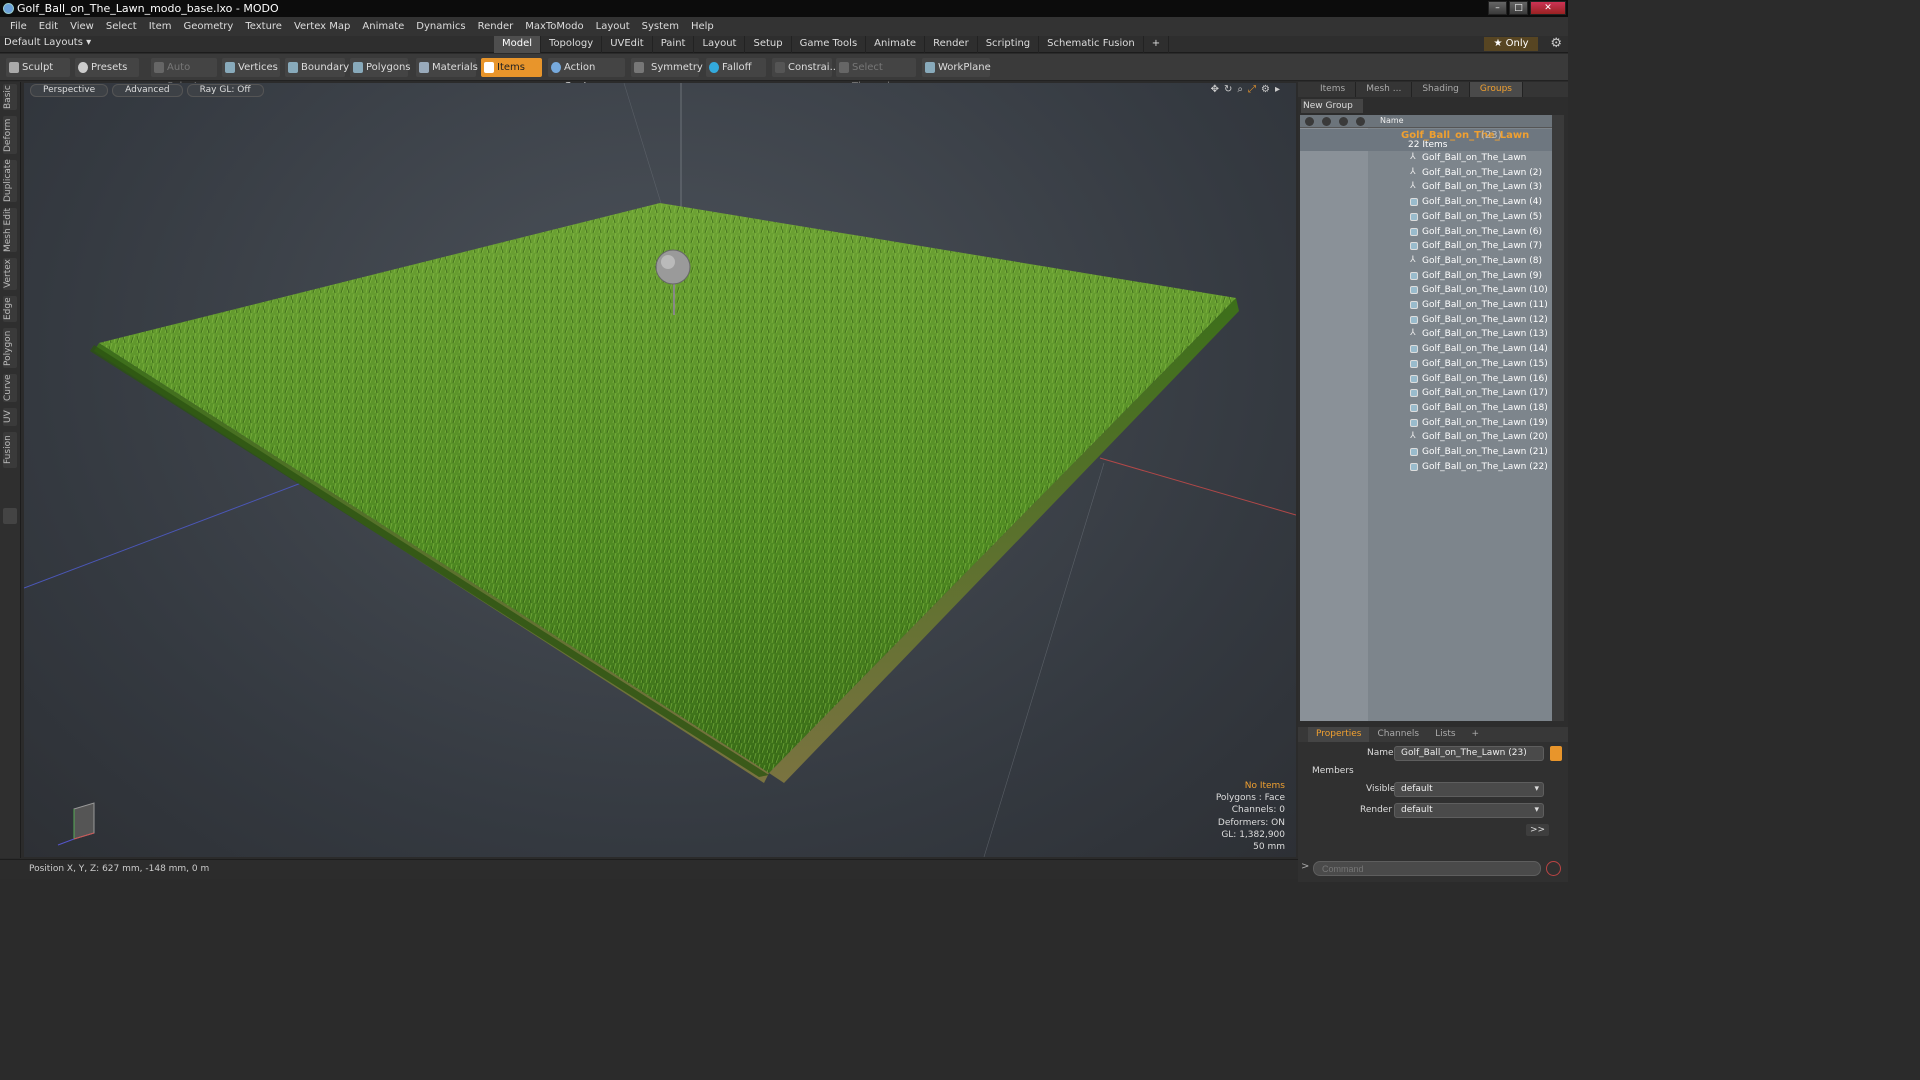 The width and height of the screenshot is (1920, 1080). What do you see at coordinates (107, 67) in the screenshot?
I see `presets-button: Presets` at bounding box center [107, 67].